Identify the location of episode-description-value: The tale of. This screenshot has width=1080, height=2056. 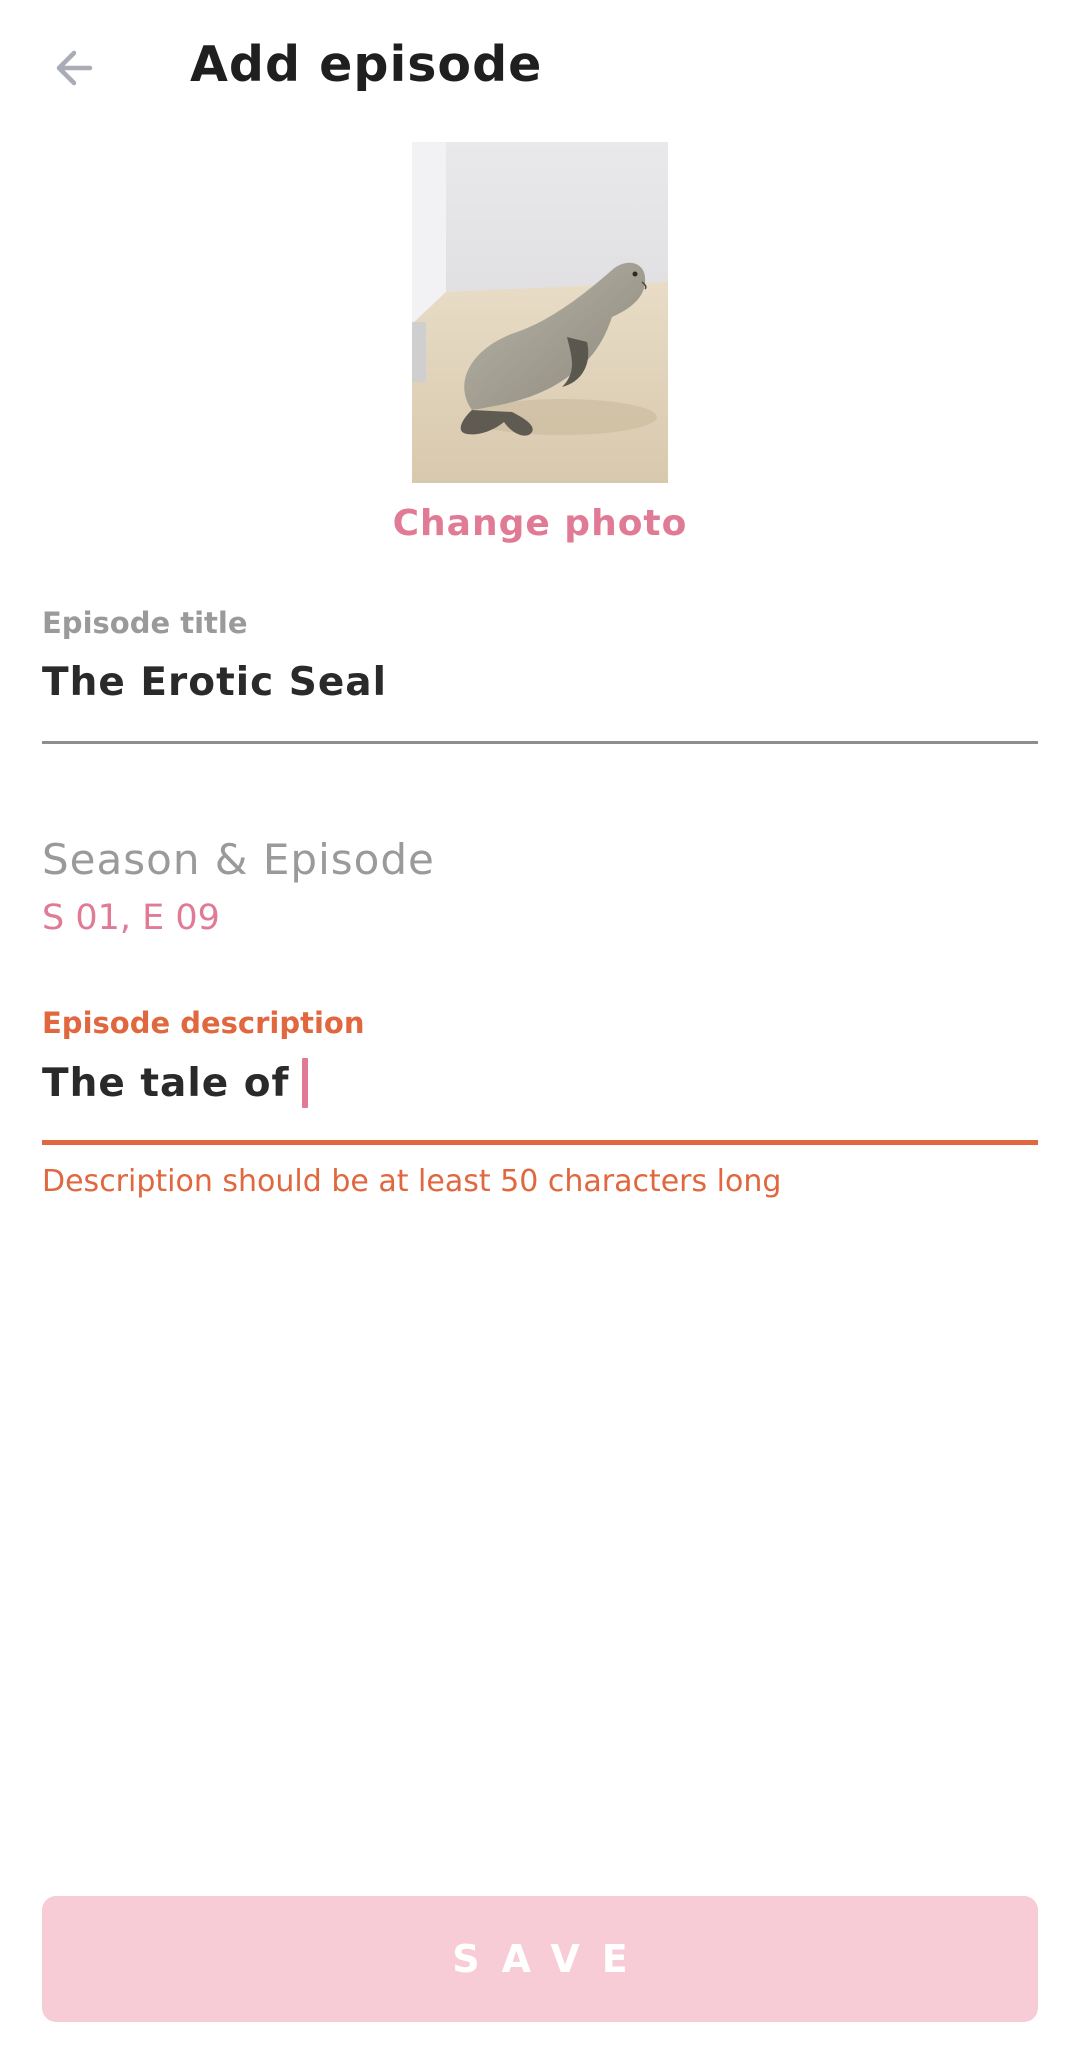
(166, 1083).